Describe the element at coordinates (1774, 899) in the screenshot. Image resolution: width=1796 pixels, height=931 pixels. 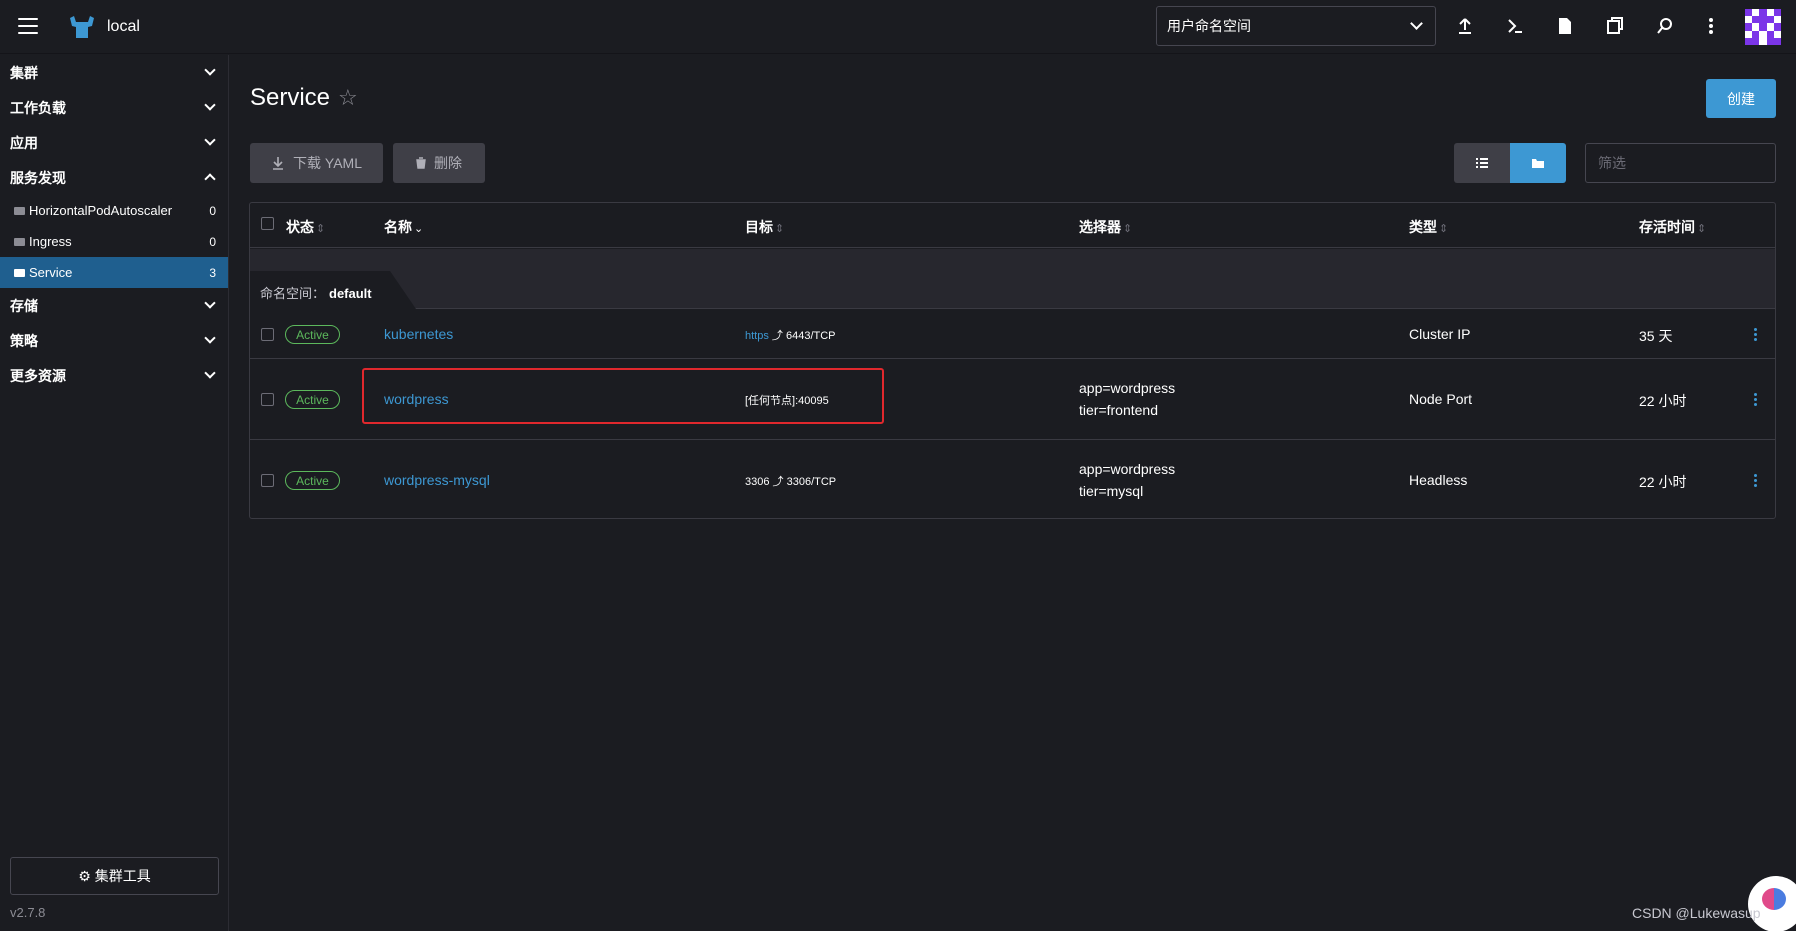
I see `brain-icon` at that location.